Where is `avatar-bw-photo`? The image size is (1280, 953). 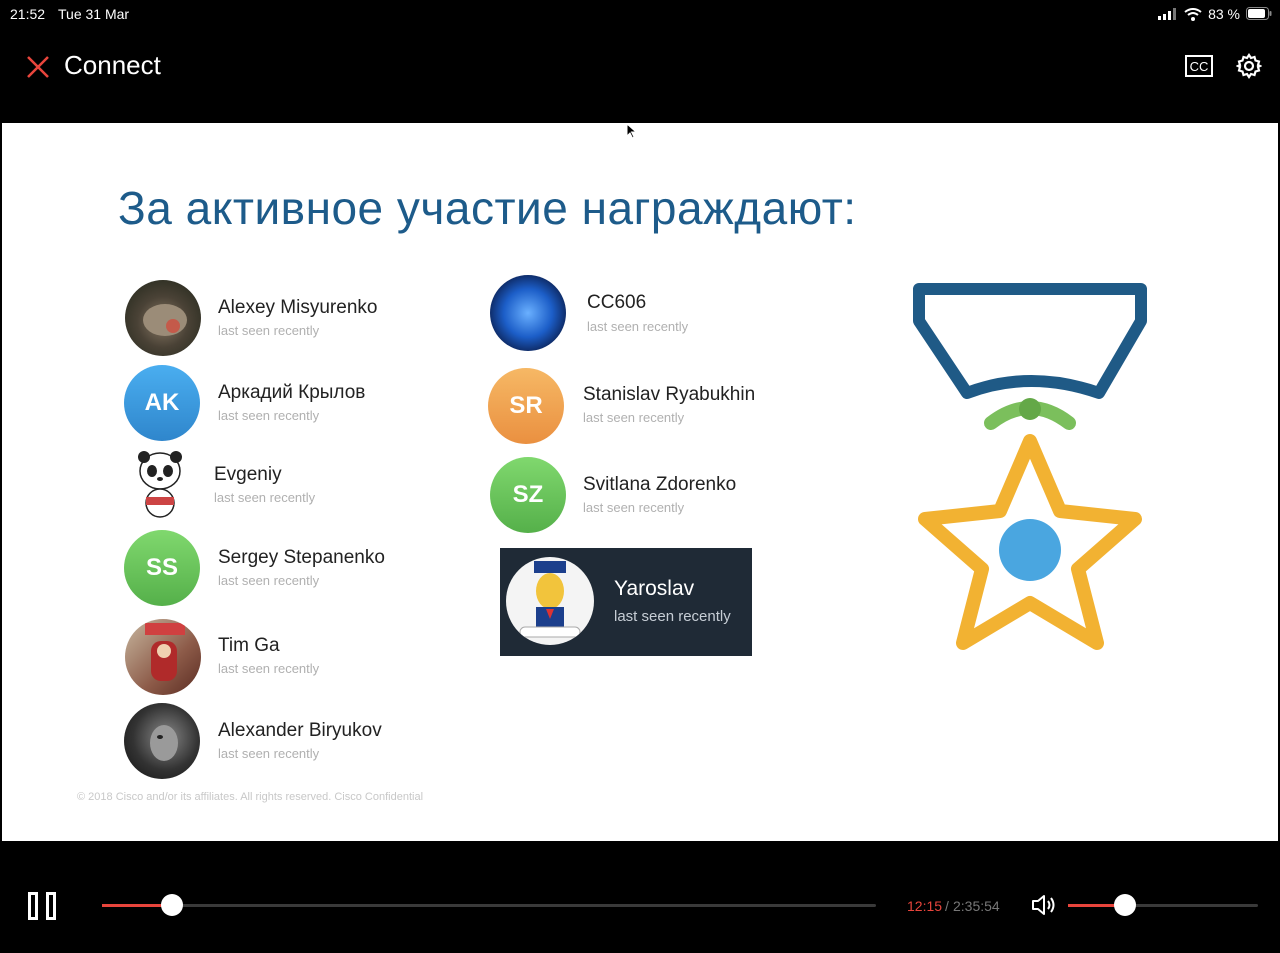 avatar-bw-photo is located at coordinates (162, 741).